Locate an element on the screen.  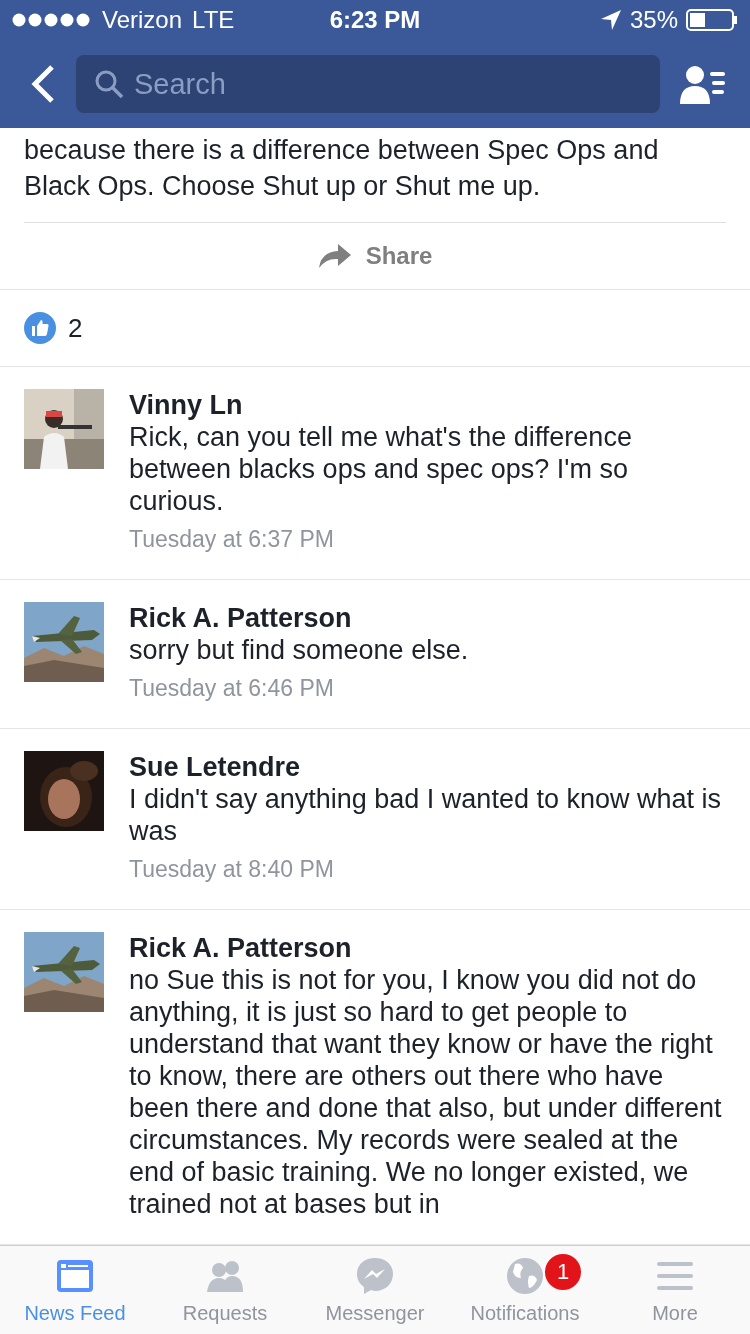
tab-bar-item: Requests is located at coordinates (225, 1290).